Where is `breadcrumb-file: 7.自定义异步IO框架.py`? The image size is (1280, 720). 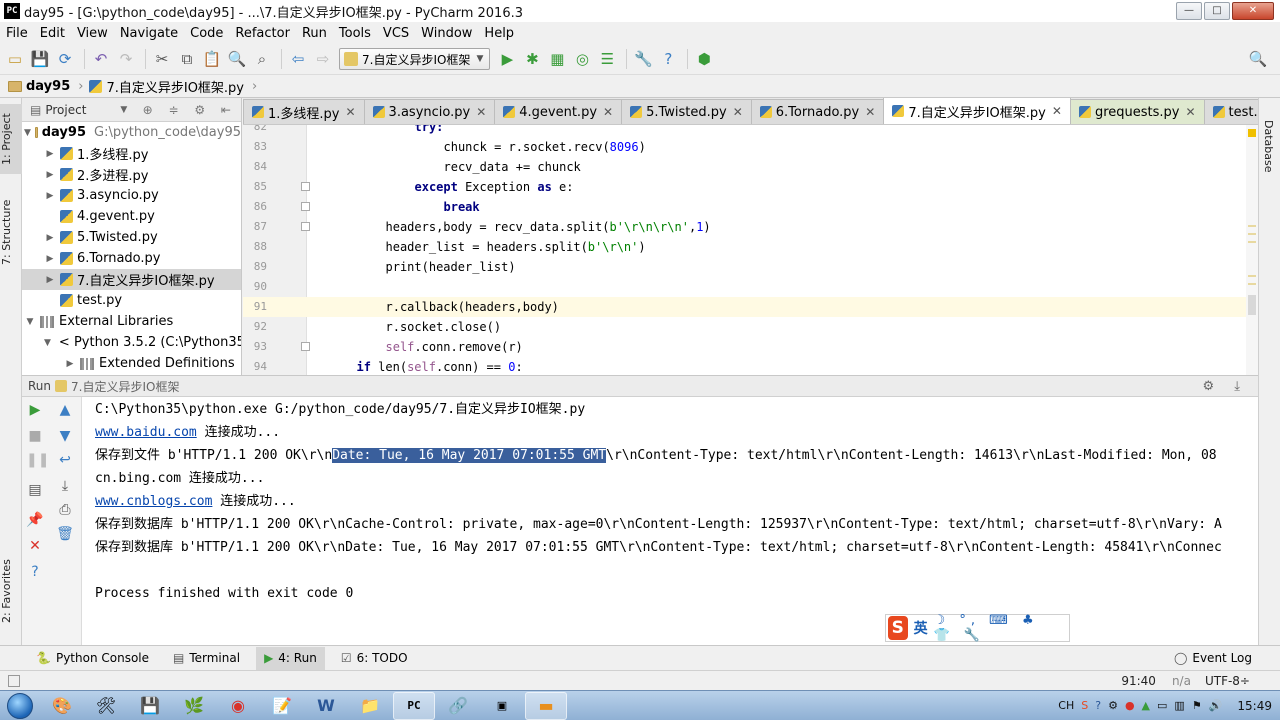
breadcrumb-file: 7.自定义异步IO框架.py is located at coordinates (170, 86).